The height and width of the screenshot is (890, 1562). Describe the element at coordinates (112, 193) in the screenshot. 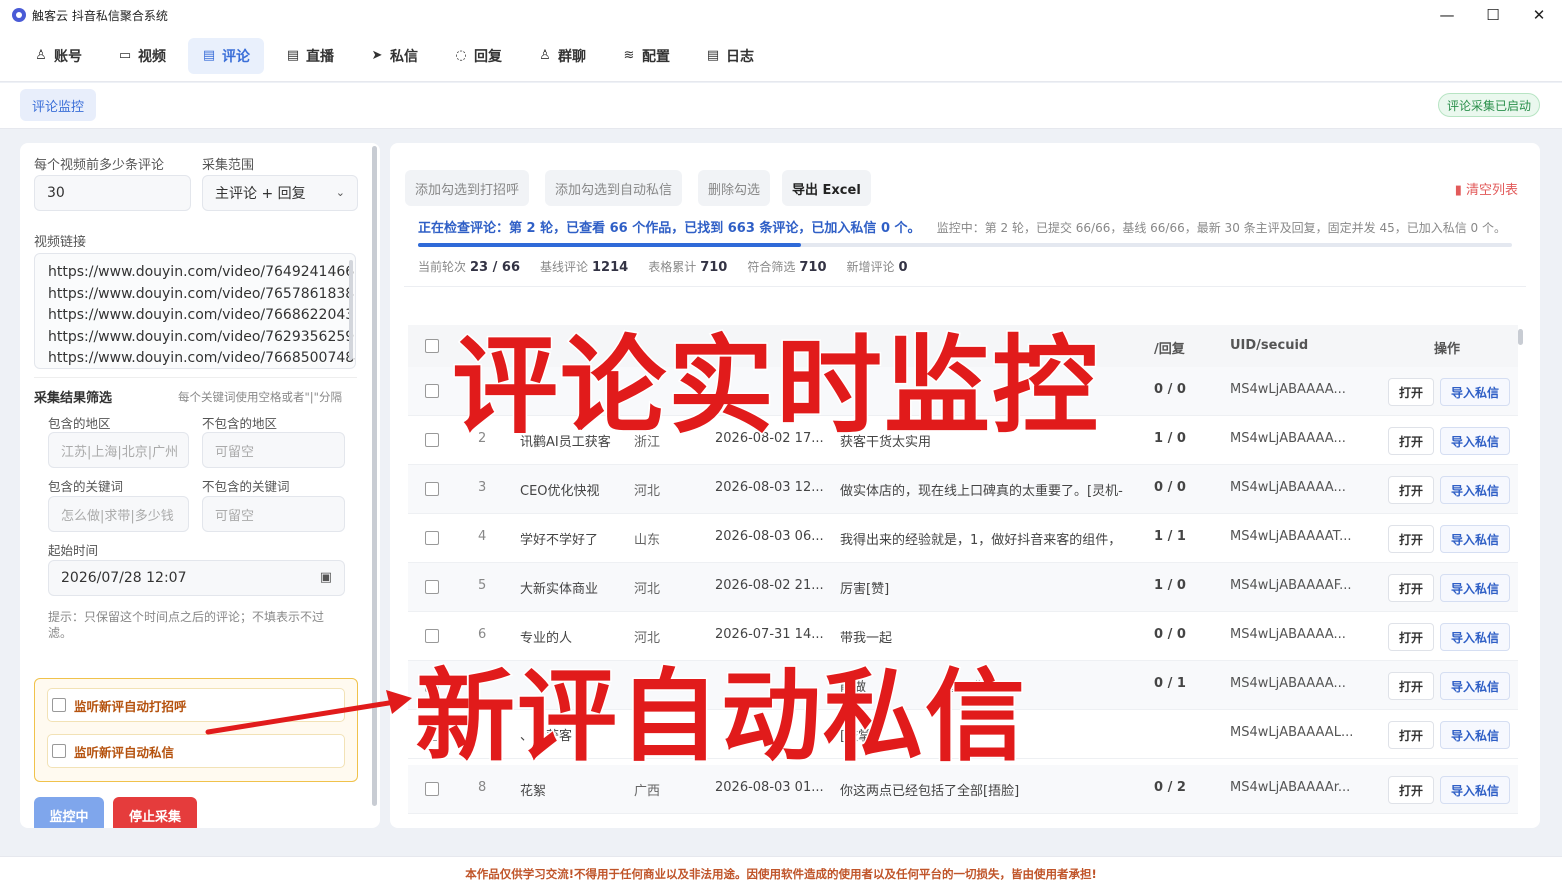

I see `count-input: 30` at that location.